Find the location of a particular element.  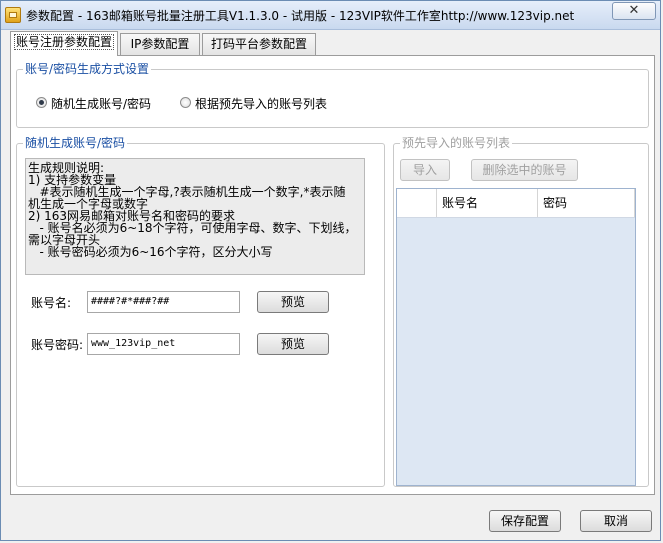

random-gen-group-title: 随机生成账号/密码 is located at coordinates (75, 143).